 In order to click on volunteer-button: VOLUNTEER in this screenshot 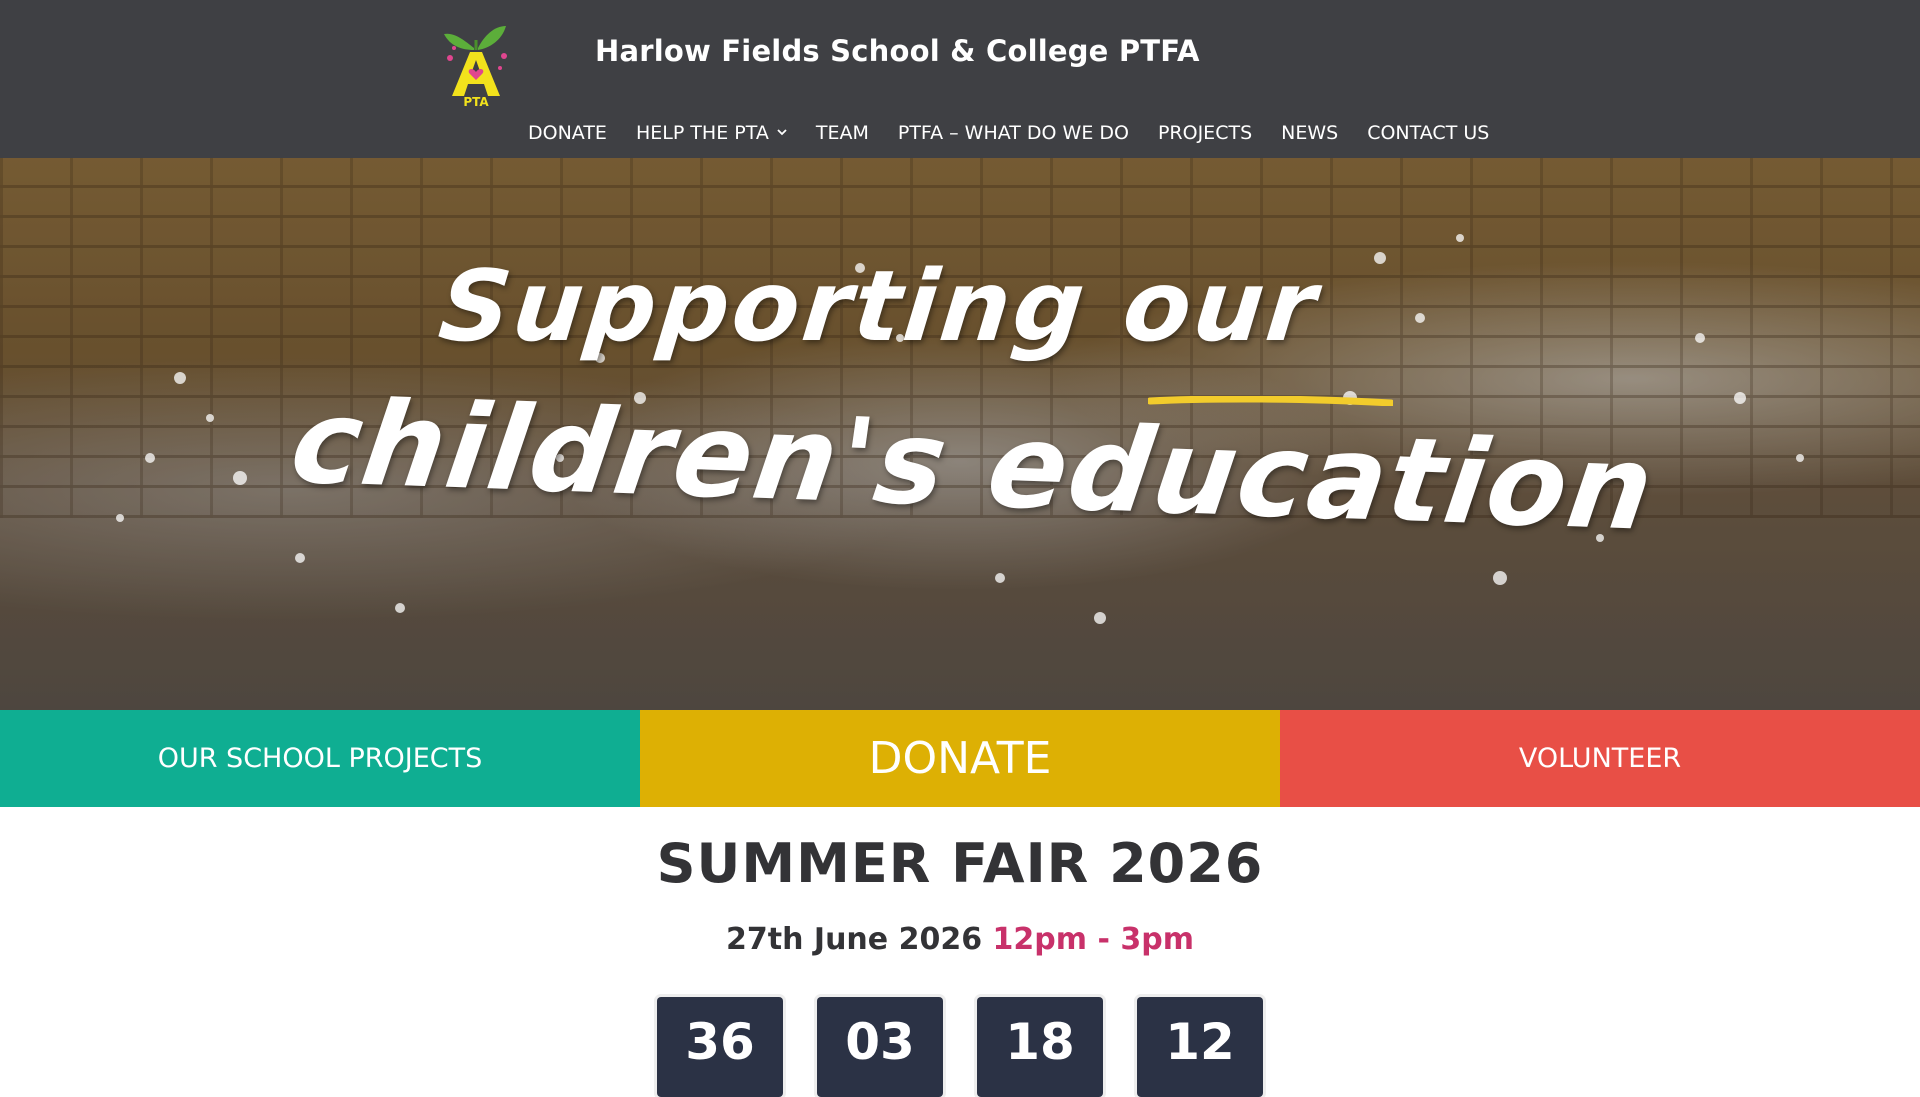, I will do `click(1600, 758)`.